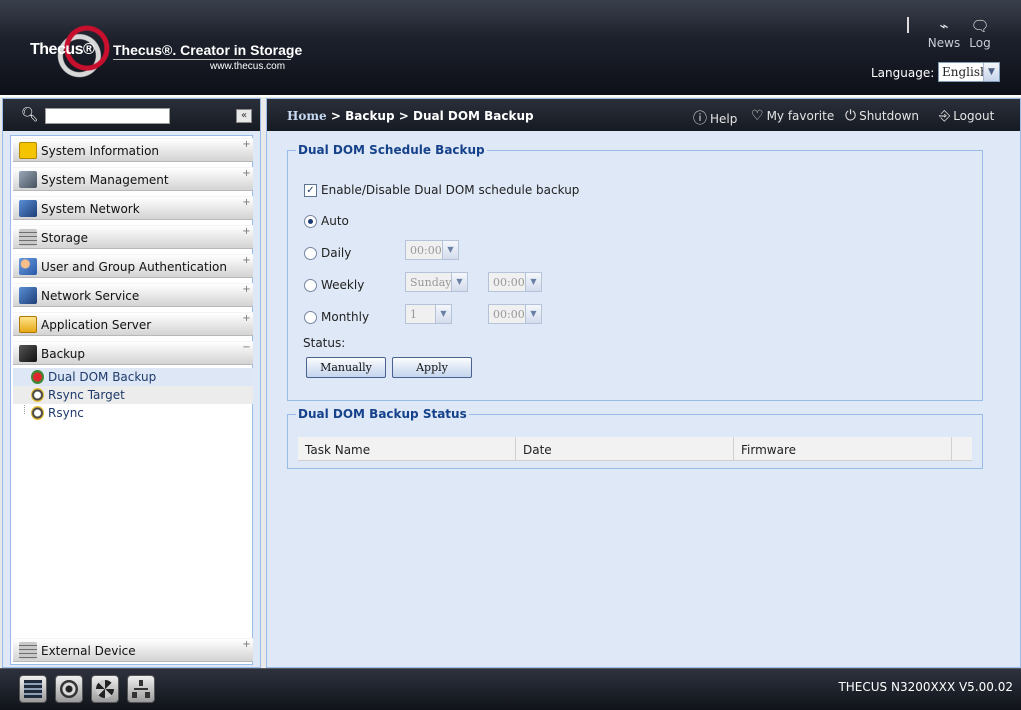  What do you see at coordinates (324, 343) in the screenshot?
I see `status-label: Status:` at bounding box center [324, 343].